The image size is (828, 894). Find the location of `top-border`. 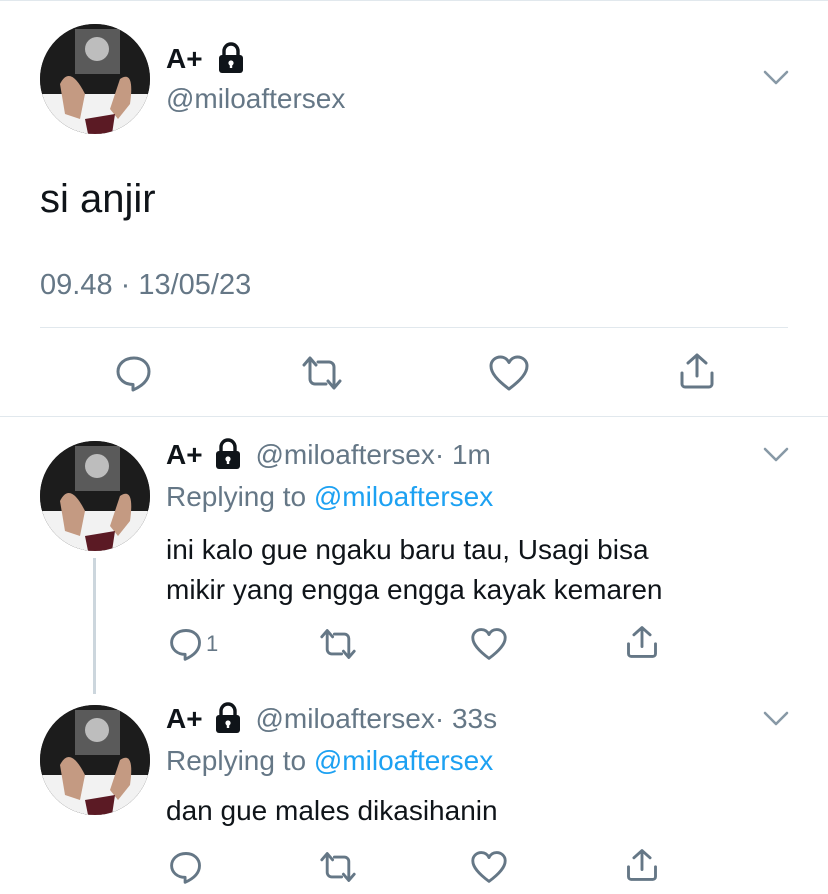

top-border is located at coordinates (414, 0).